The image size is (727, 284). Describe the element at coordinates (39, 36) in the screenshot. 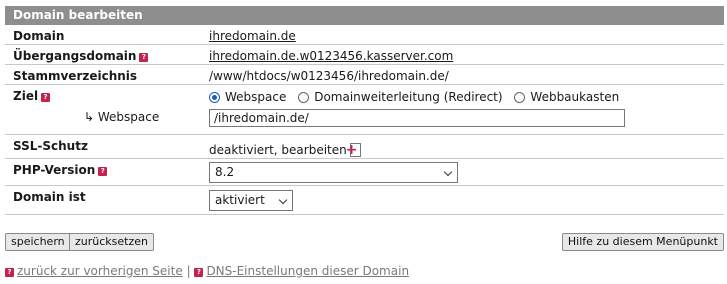

I see `domain-label: Domain` at that location.